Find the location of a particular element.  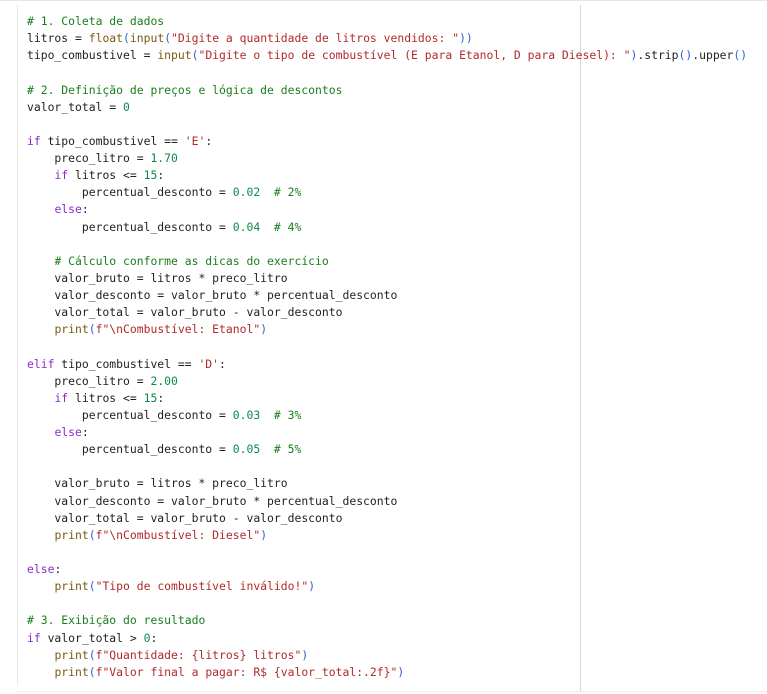

code-line: valor_total = 0 is located at coordinates (387, 107).